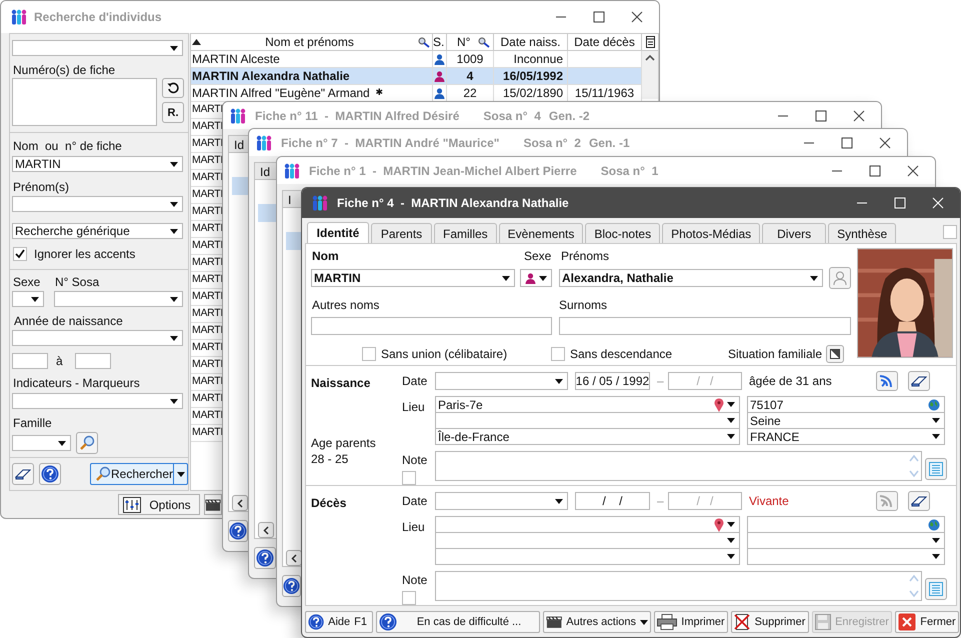 This screenshot has height=638, width=961. What do you see at coordinates (846, 437) in the screenshot?
I see `country-field: FRANCE` at bounding box center [846, 437].